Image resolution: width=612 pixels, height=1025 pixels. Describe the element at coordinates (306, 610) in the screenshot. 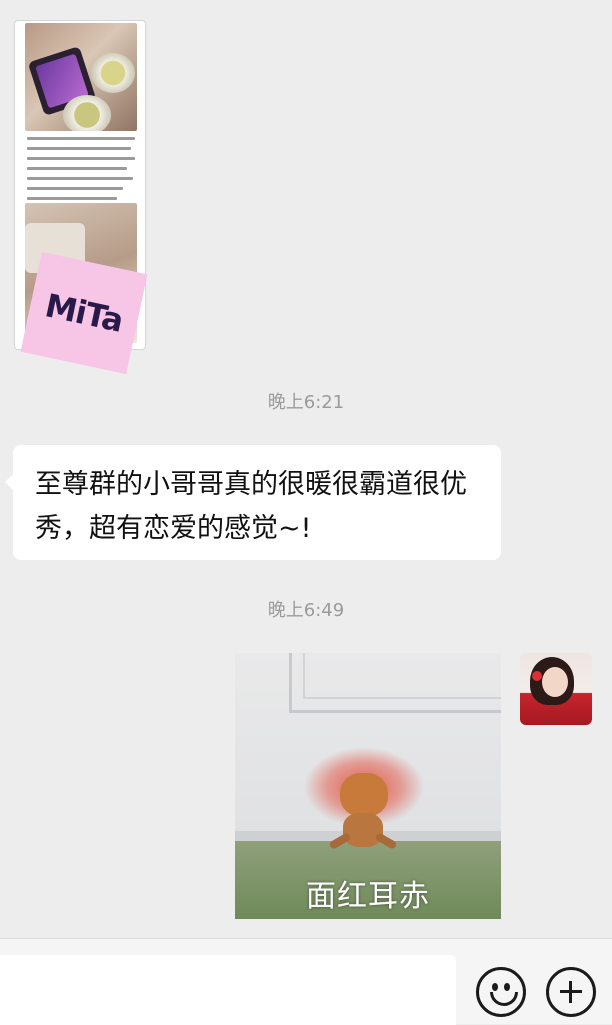

I see `timestamp: 晚上6:49` at that location.